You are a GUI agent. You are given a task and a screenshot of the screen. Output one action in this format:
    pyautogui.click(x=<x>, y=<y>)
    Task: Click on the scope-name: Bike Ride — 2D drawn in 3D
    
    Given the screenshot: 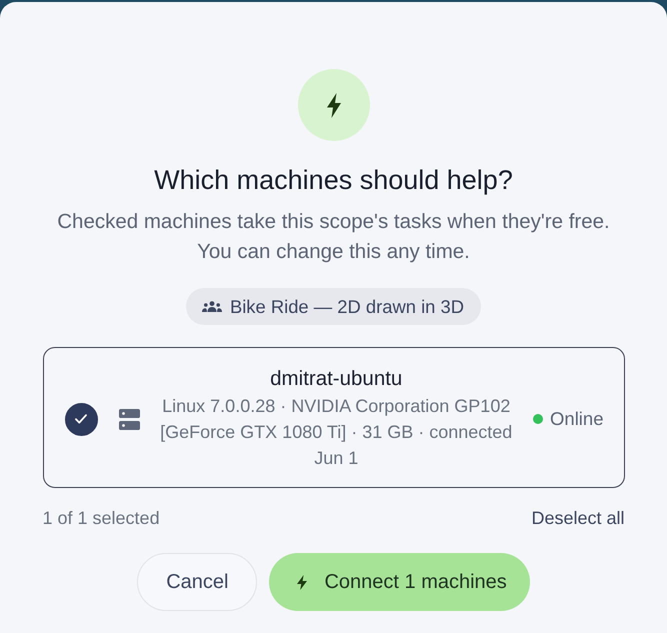 What is the action you would take?
    pyautogui.click(x=347, y=307)
    